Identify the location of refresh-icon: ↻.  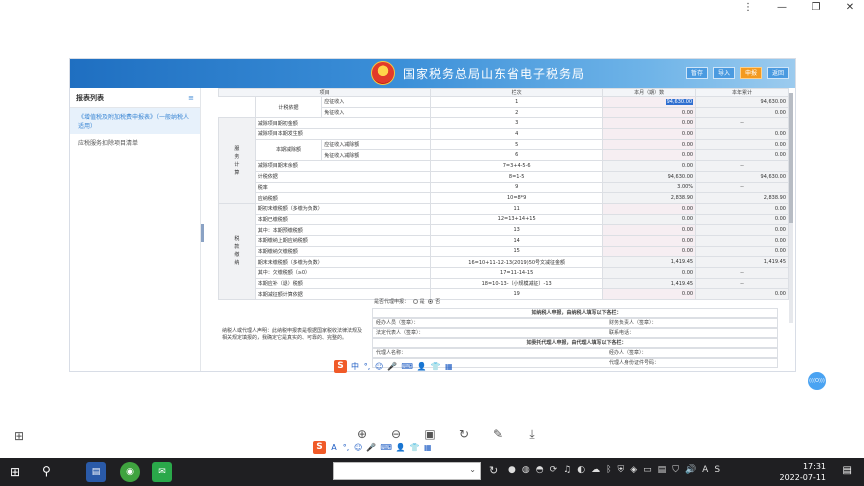
(493, 470).